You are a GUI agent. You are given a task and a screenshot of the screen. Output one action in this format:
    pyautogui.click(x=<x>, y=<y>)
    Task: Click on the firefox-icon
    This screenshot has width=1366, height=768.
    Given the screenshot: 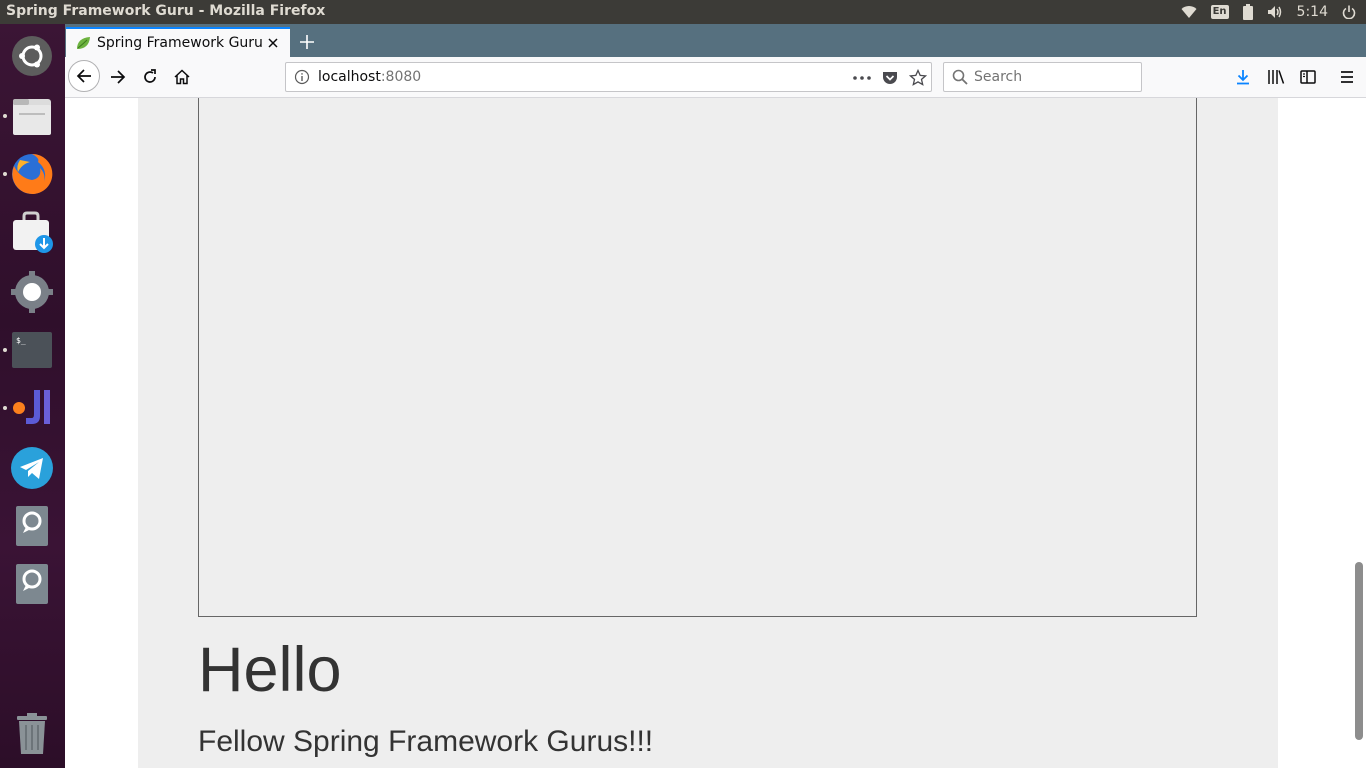 What is the action you would take?
    pyautogui.click(x=32, y=174)
    